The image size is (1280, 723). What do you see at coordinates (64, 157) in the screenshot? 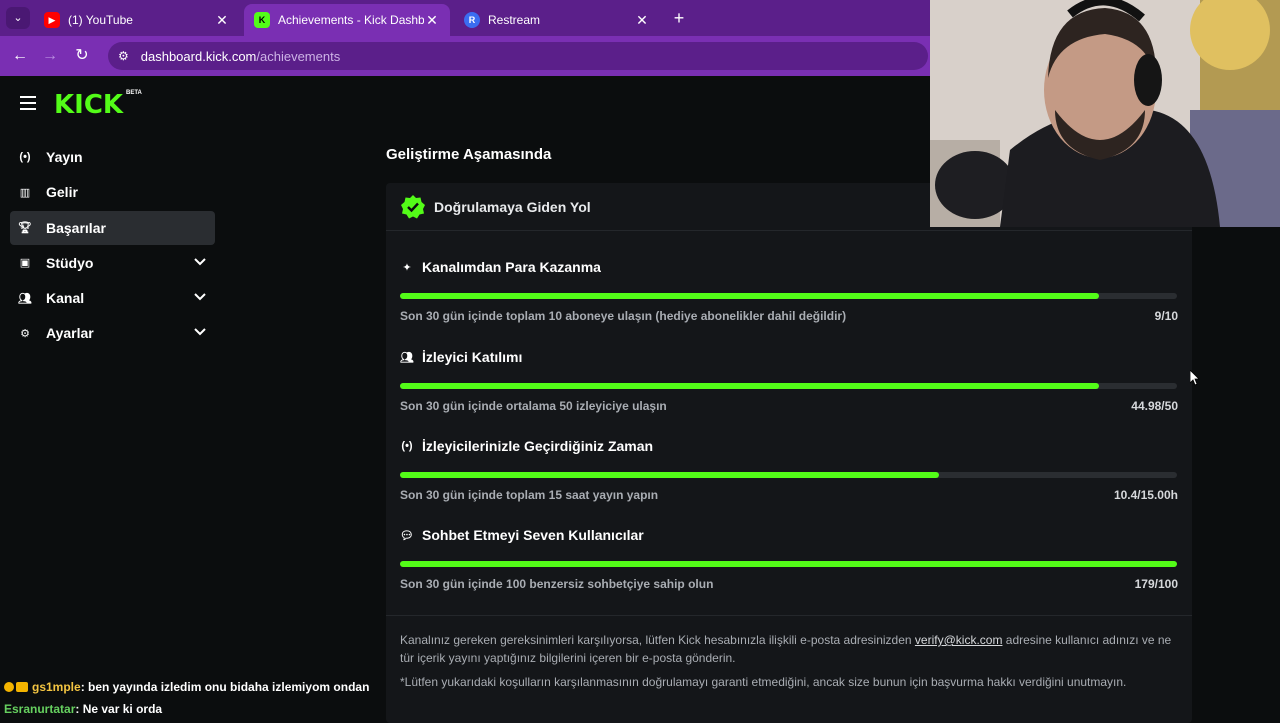
I see `sidebar-item-label: Yayın` at bounding box center [64, 157].